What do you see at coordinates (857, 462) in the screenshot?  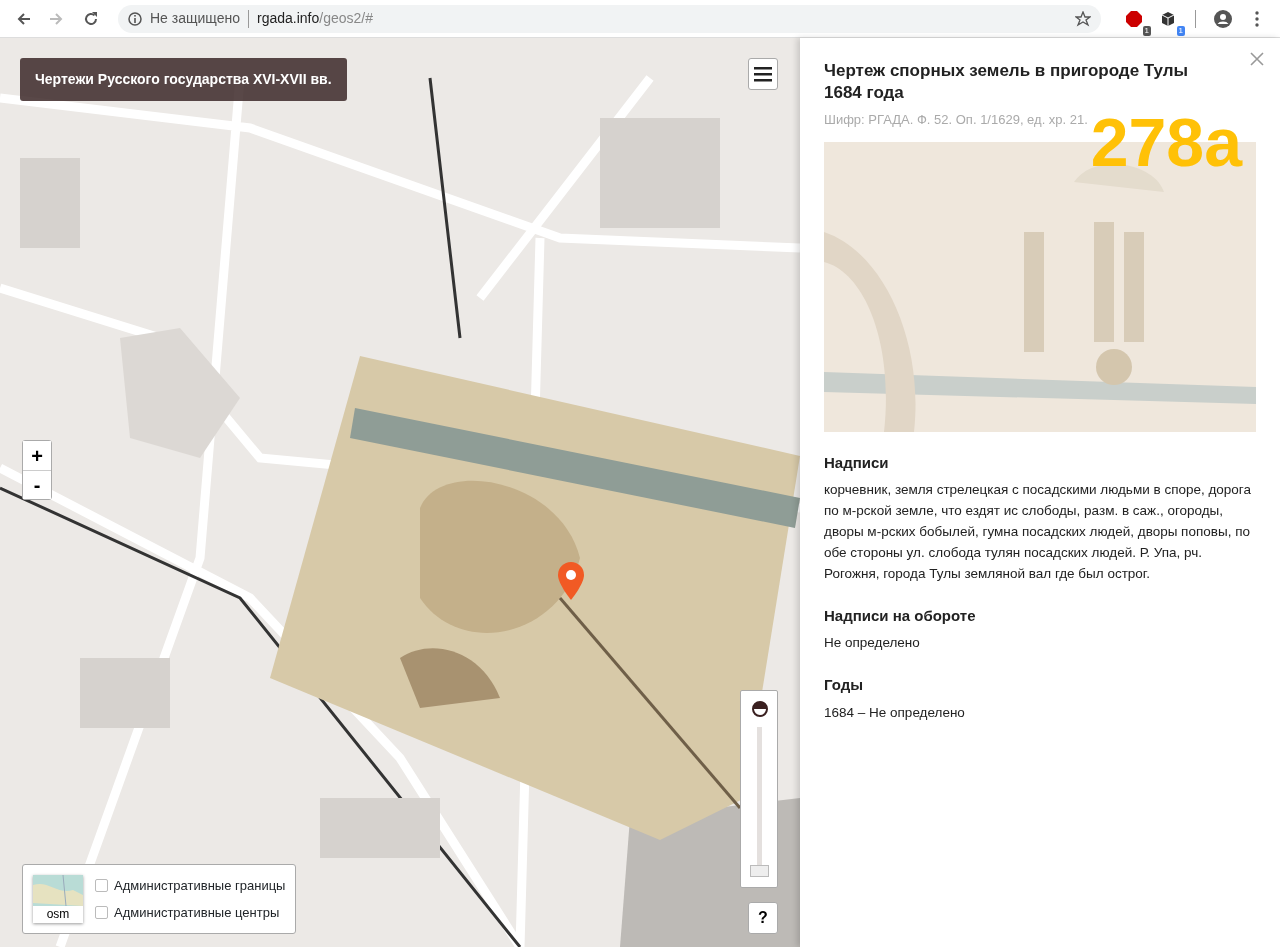 I see `section-heading: Надписи` at bounding box center [857, 462].